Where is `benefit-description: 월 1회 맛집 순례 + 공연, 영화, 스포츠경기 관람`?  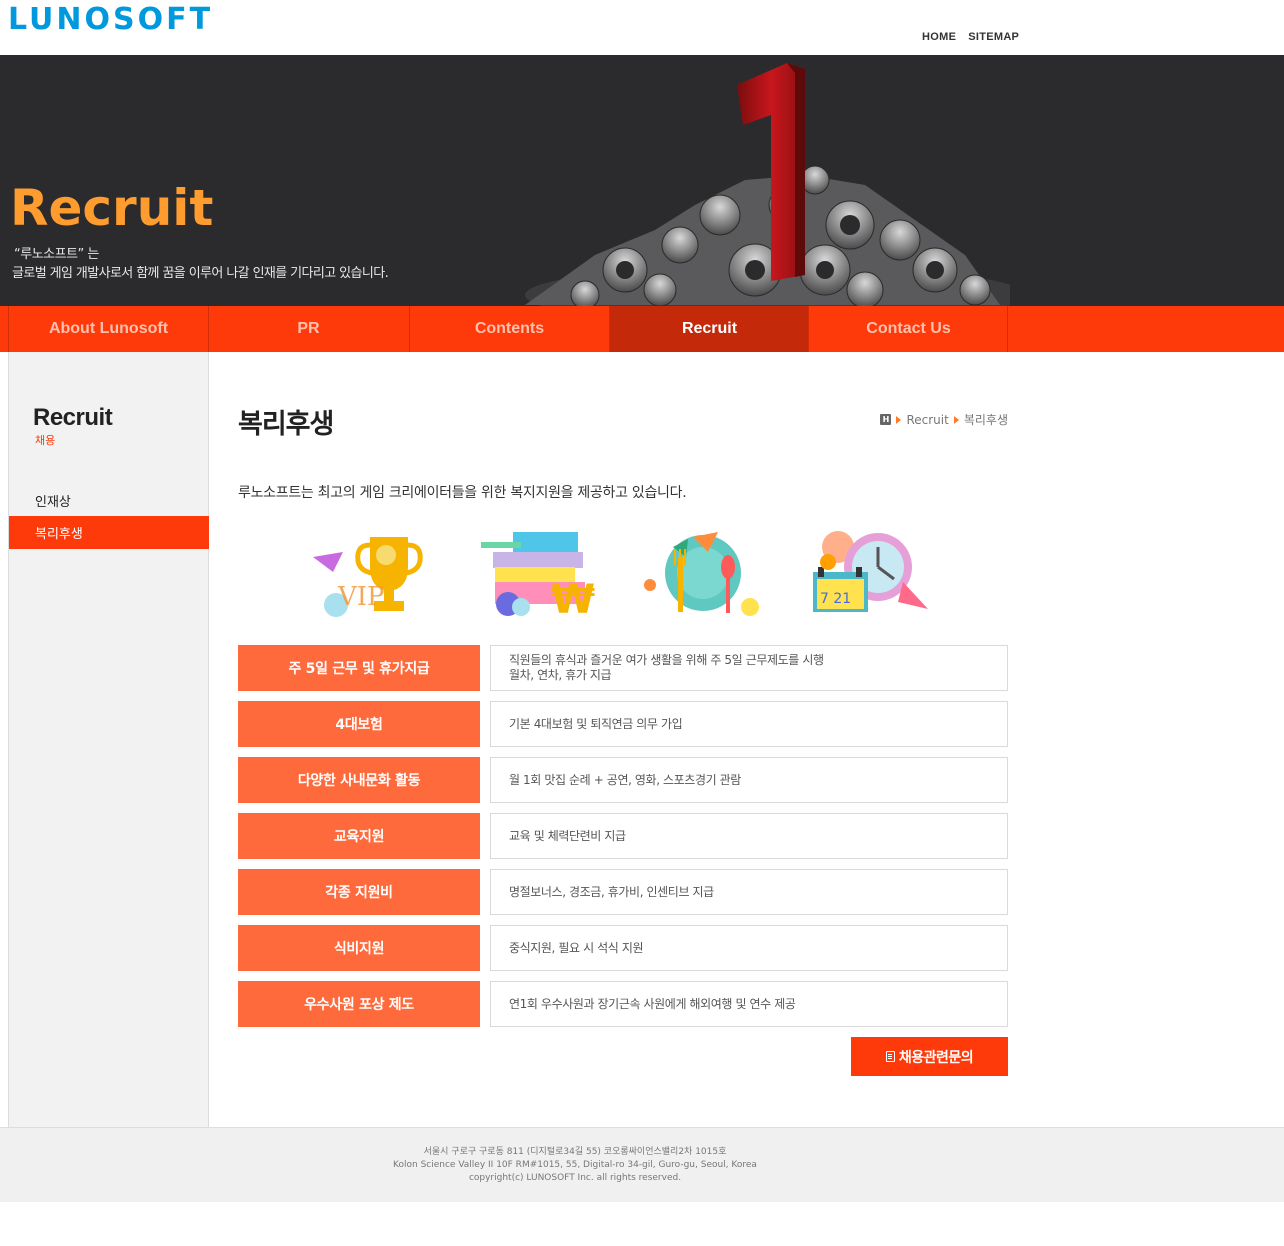 benefit-description: 월 1회 맛집 순례 + 공연, 영화, 스포츠경기 관람 is located at coordinates (749, 780).